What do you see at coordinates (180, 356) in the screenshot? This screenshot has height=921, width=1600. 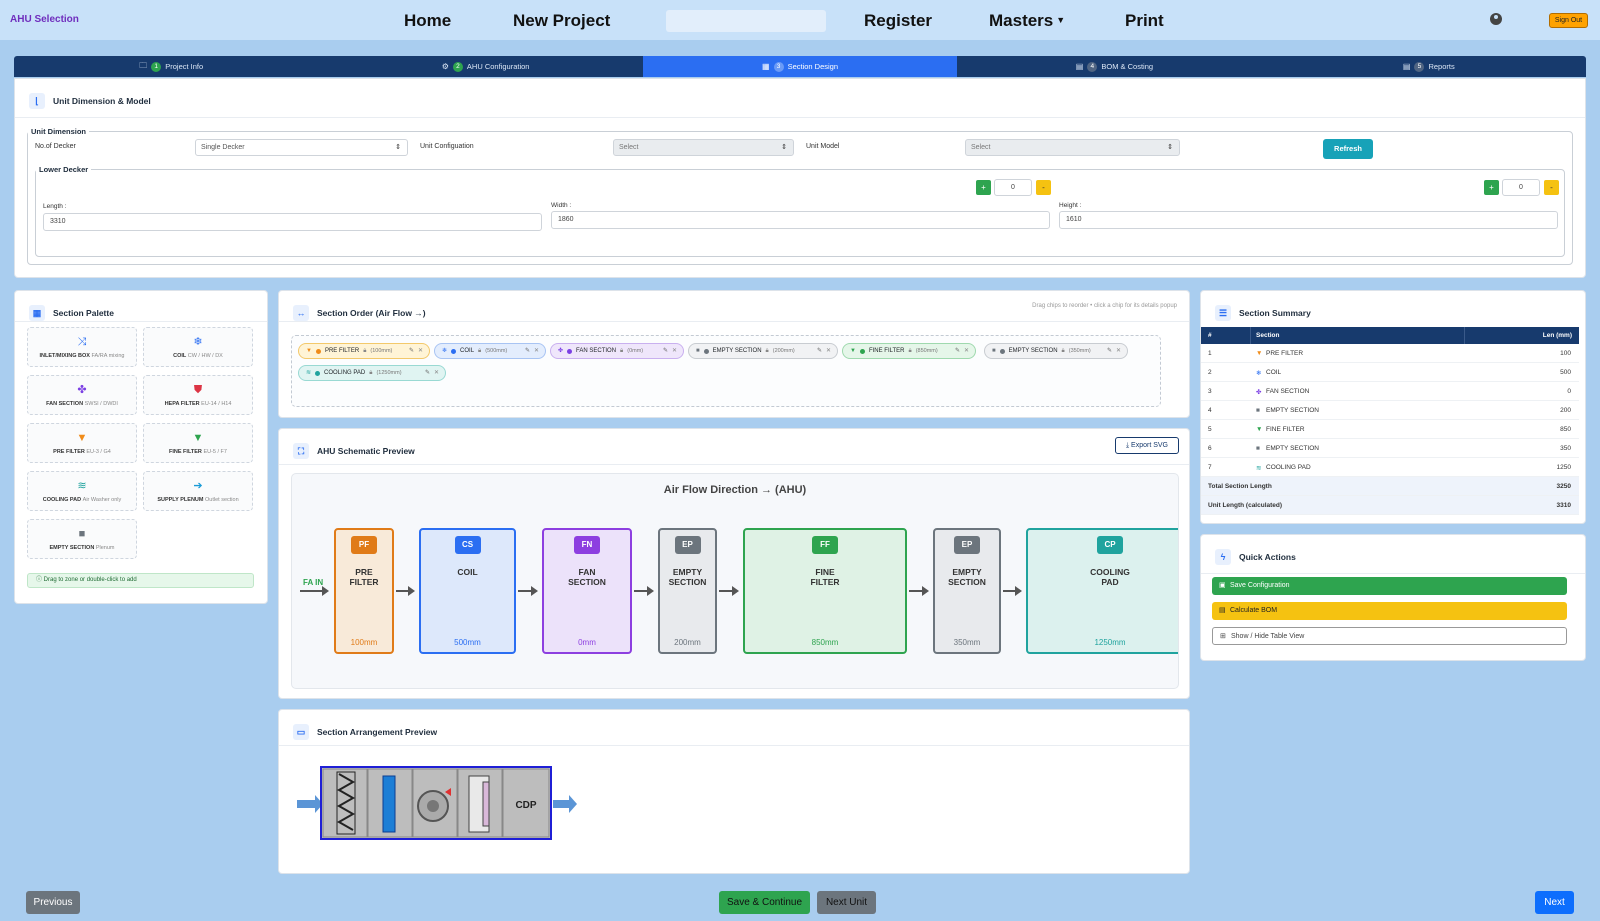 I see `palette-item-name: COIL` at bounding box center [180, 356].